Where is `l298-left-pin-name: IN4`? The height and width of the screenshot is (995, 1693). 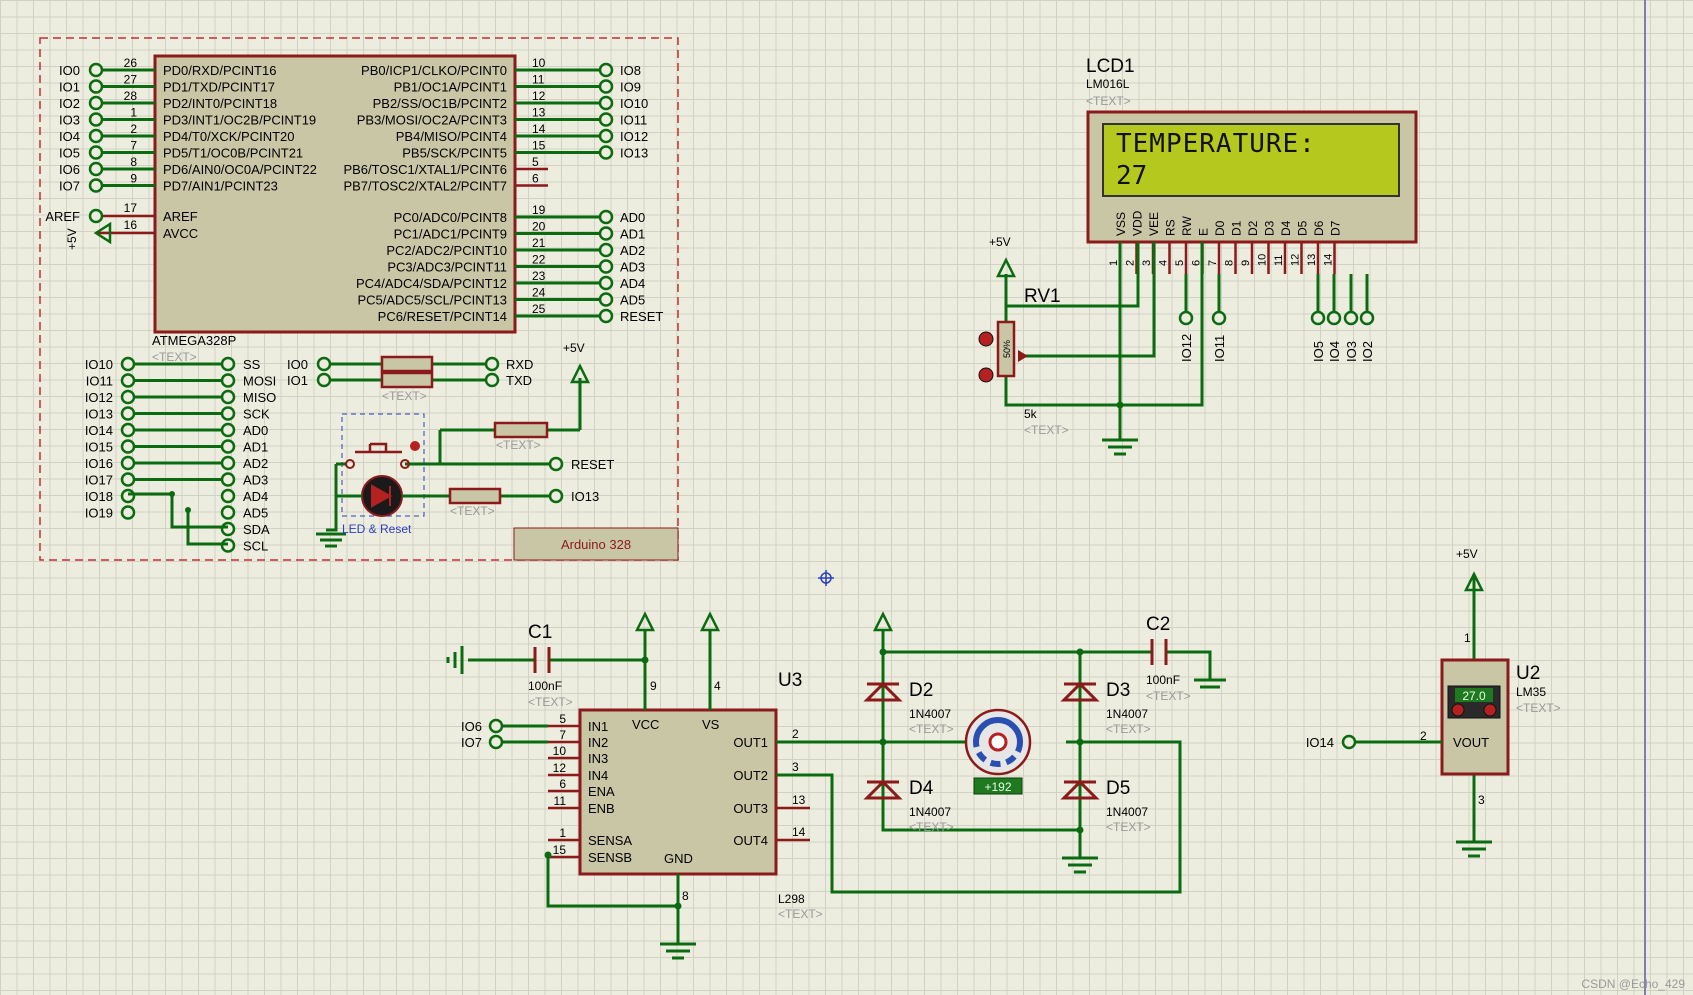
l298-left-pin-name: IN4 is located at coordinates (598, 775).